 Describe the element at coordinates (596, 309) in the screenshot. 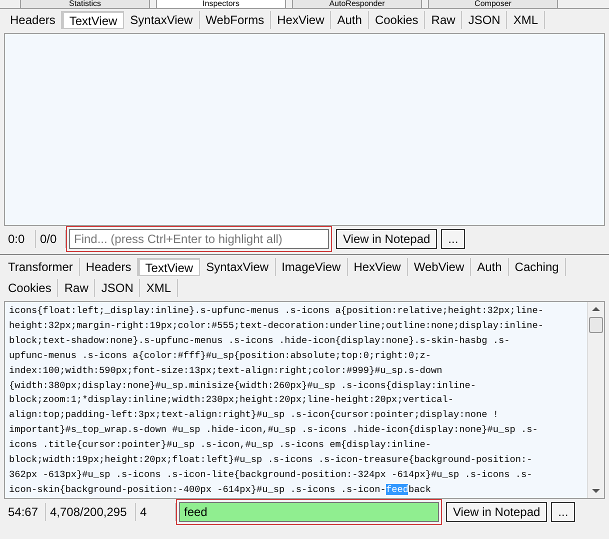

I see `scroll-up-icon` at that location.